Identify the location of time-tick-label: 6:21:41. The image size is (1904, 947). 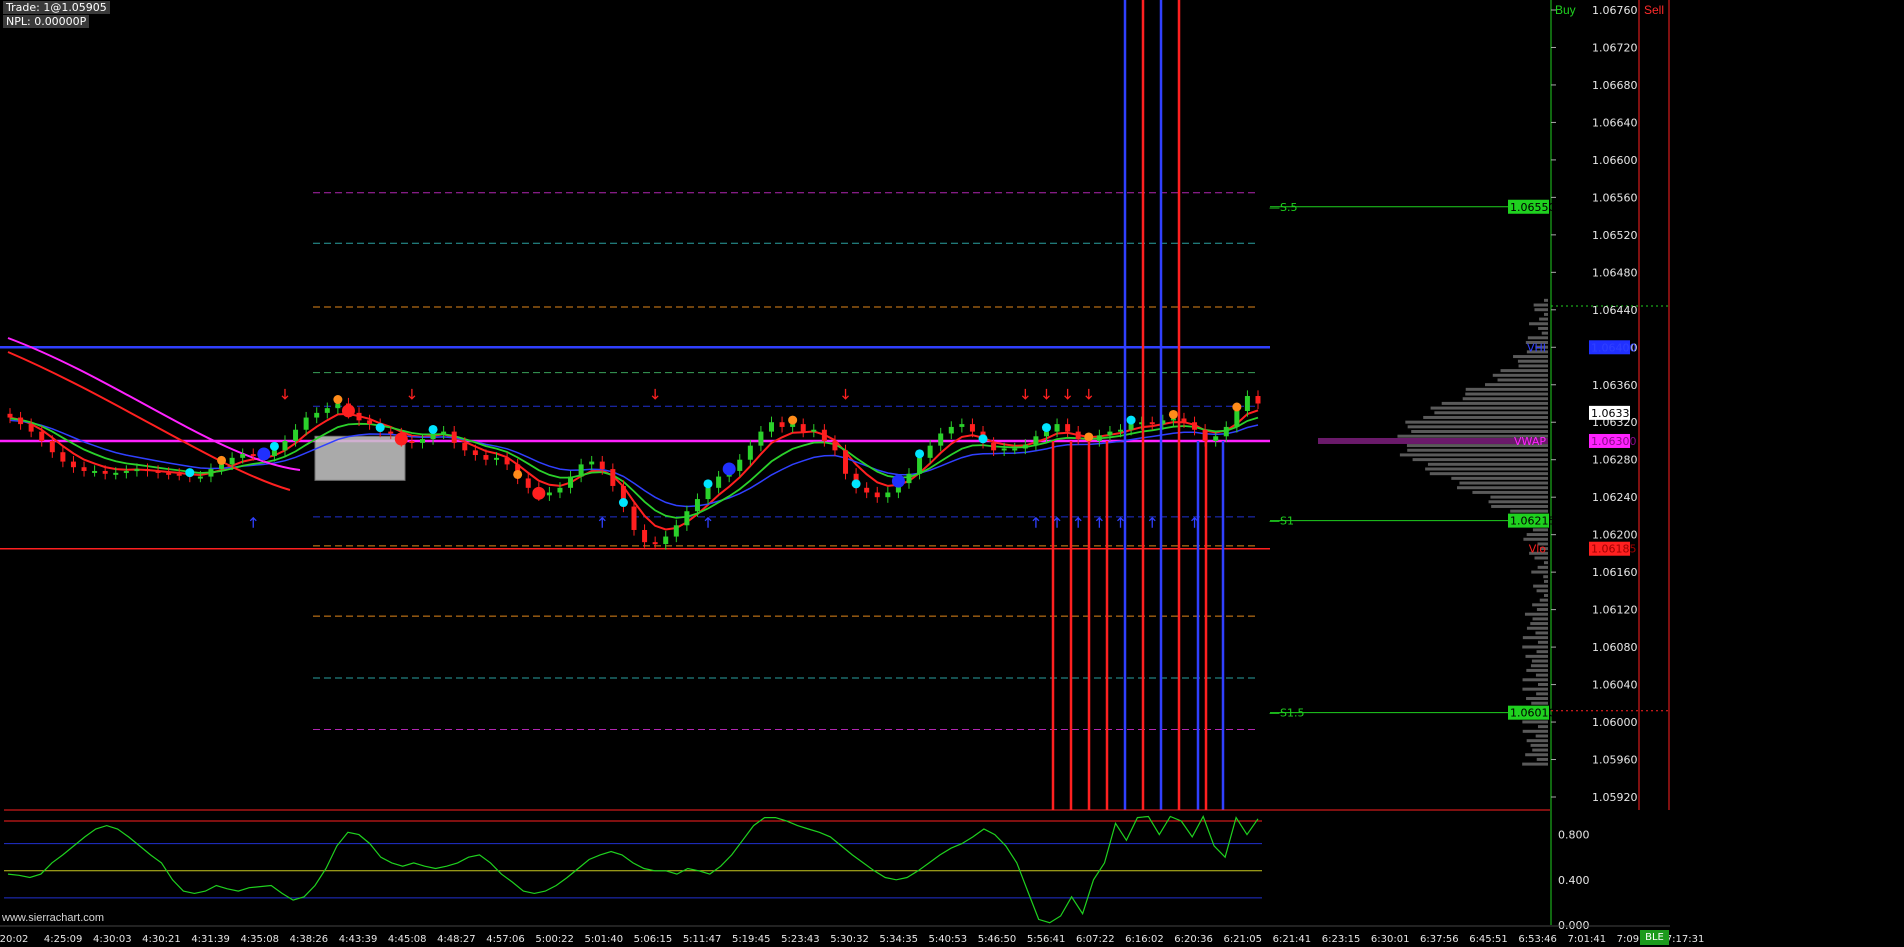
(1292, 939).